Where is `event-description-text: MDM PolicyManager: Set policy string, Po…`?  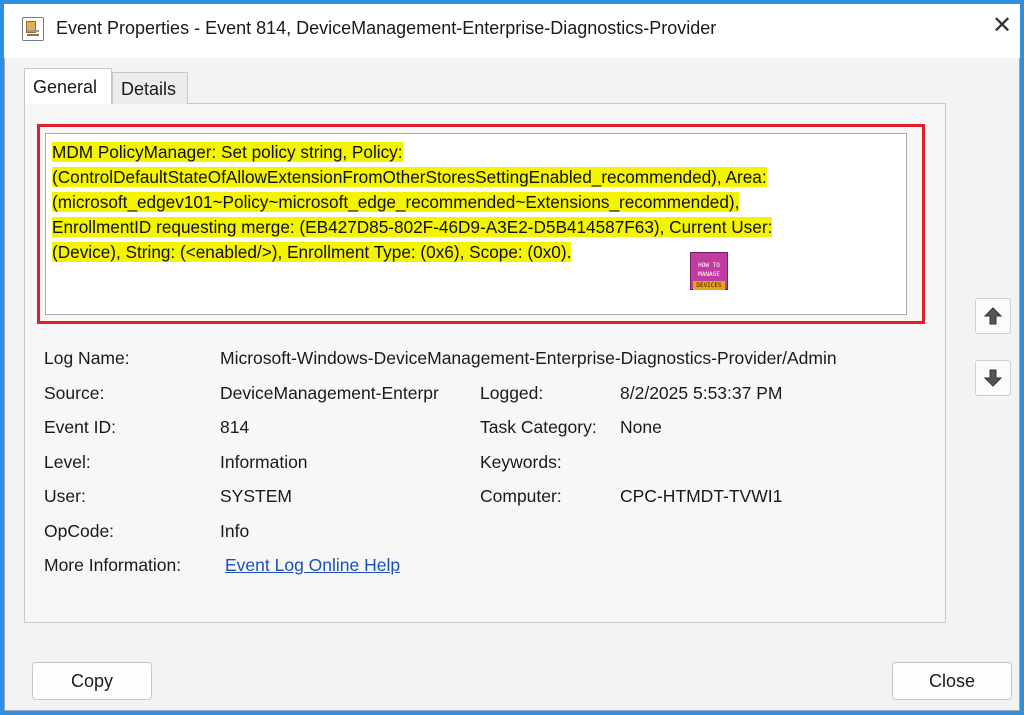
event-description-text: MDM PolicyManager: Set policy string, Po… is located at coordinates (476, 202).